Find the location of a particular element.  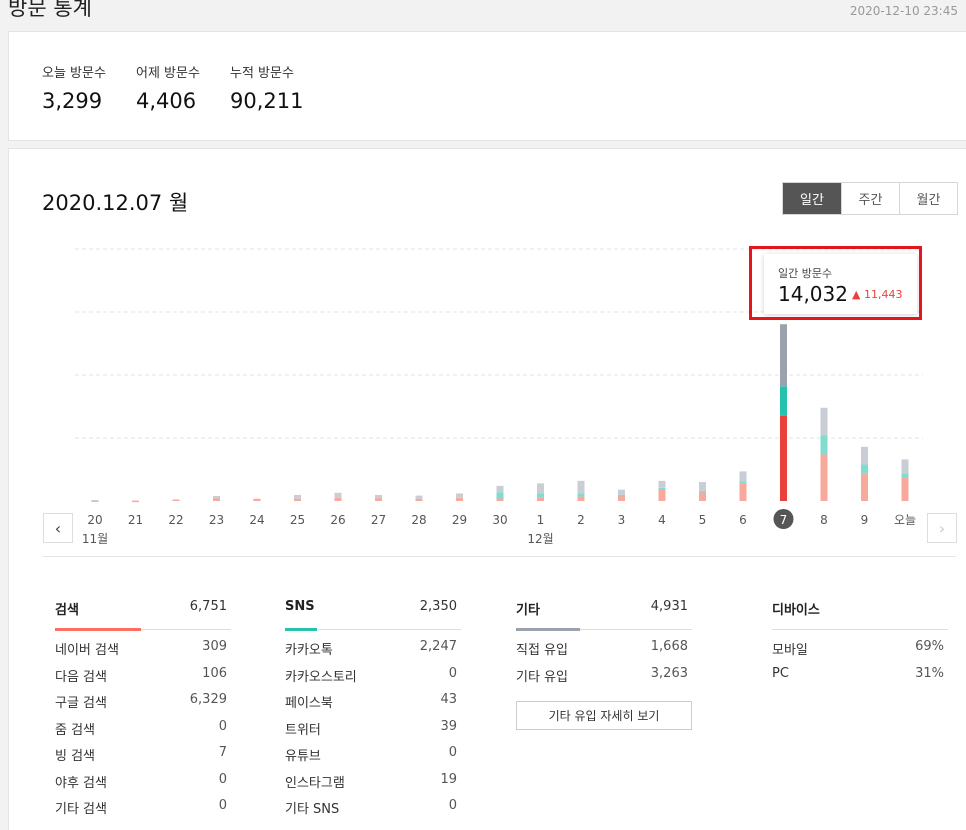

x-tick-label: 4 is located at coordinates (662, 520).